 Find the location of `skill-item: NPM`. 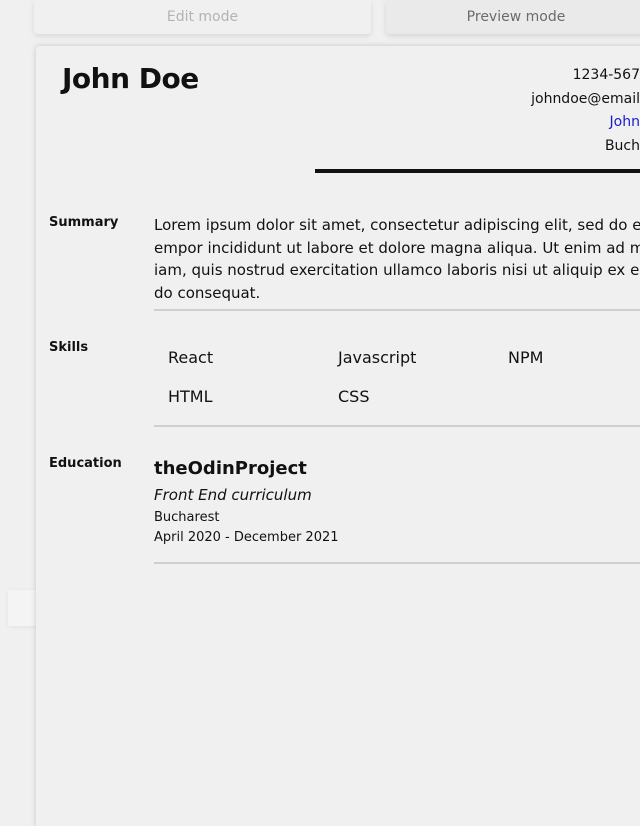

skill-item: NPM is located at coordinates (526, 357).